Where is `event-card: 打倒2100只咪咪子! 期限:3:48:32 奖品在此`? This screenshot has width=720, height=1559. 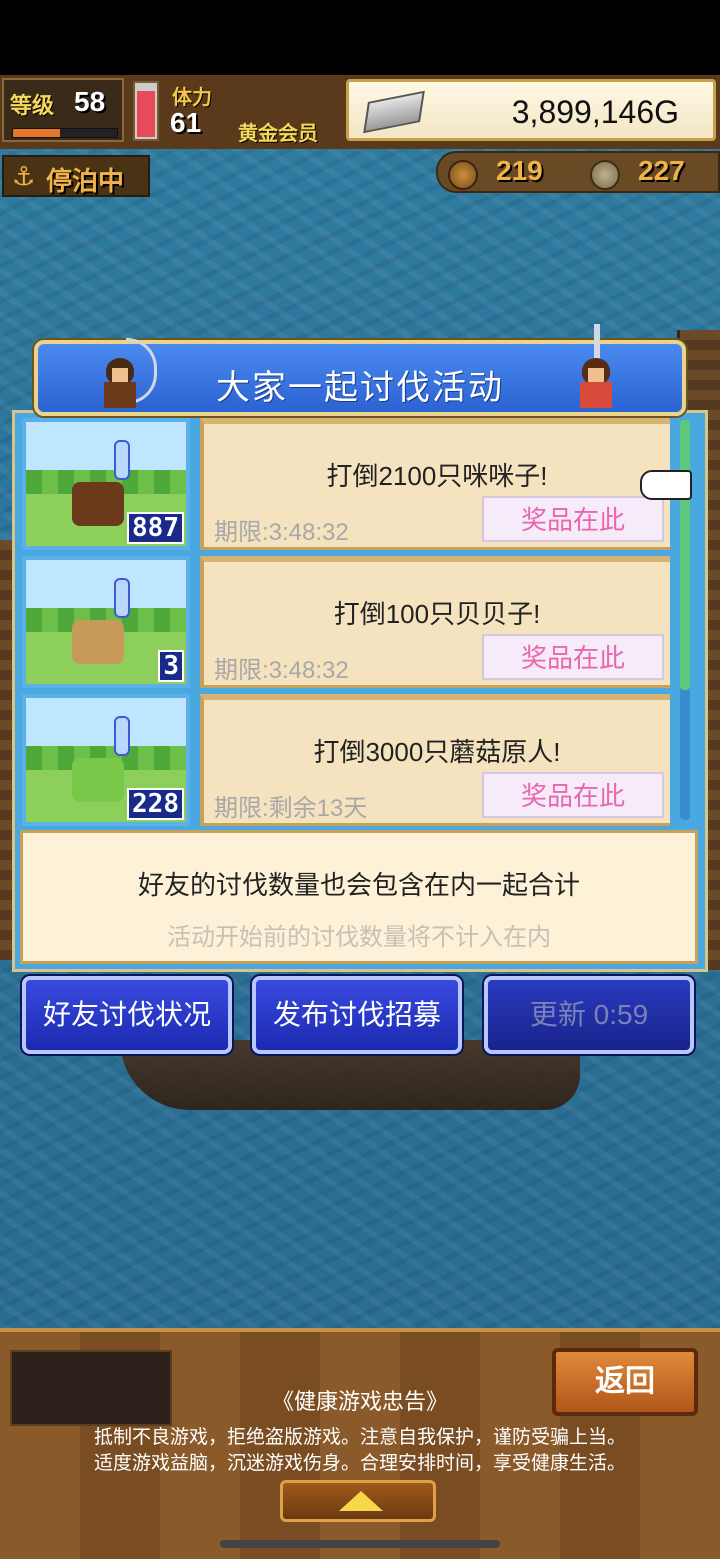
event-card: 打倒2100只咪咪子! 期限:3:48:32 奖品在此 is located at coordinates (435, 484).